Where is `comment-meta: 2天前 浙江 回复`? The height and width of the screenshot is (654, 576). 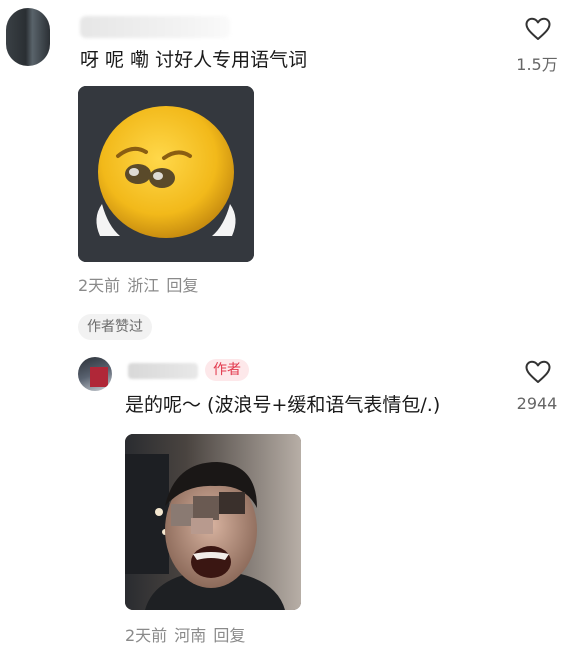
comment-meta: 2天前 浙江 回复 is located at coordinates (138, 284).